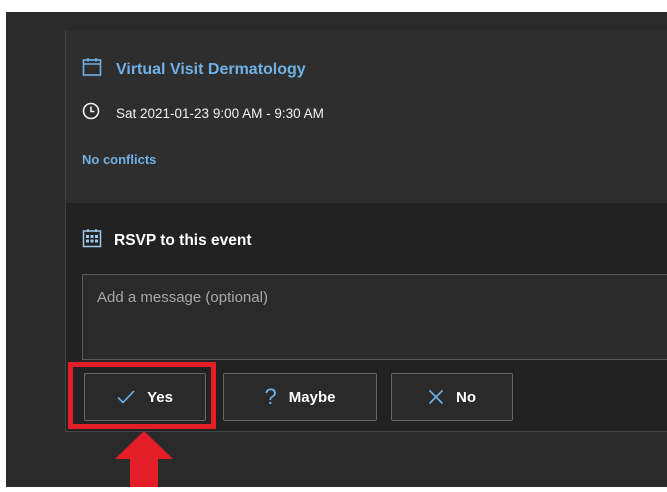  What do you see at coordinates (183, 240) in the screenshot?
I see `rsvp-heading: RSVP to this event` at bounding box center [183, 240].